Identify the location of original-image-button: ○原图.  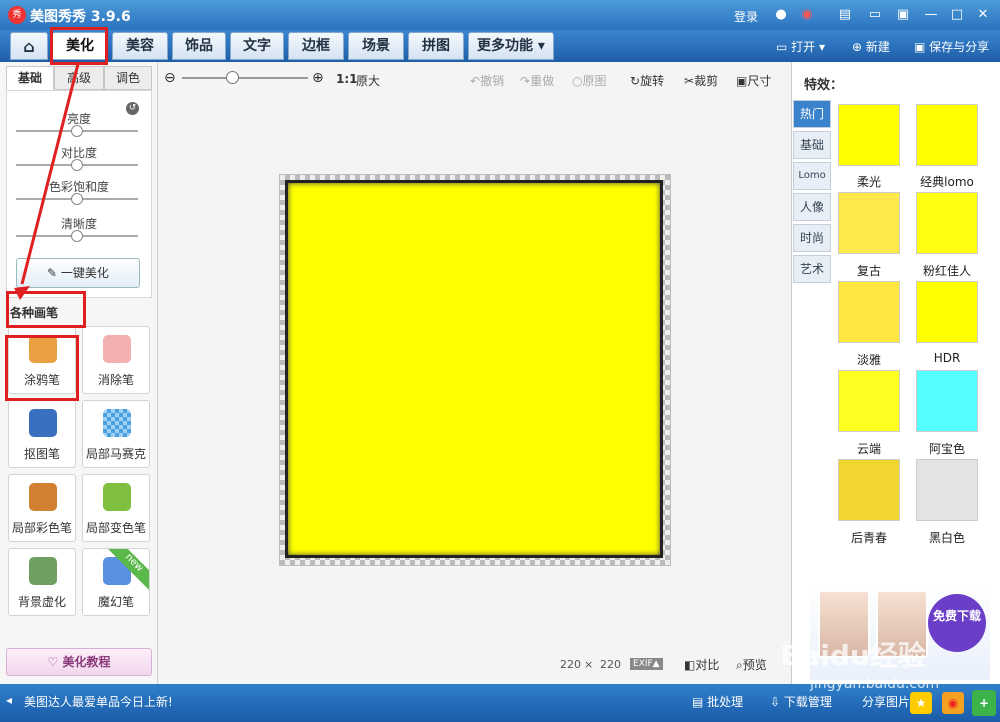
(589, 80).